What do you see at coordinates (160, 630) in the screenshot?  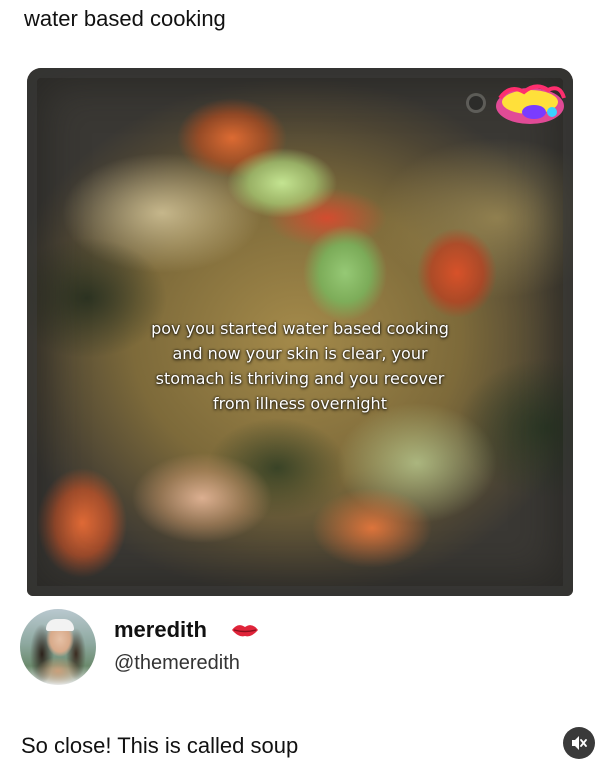 I see `author-name: meredith` at bounding box center [160, 630].